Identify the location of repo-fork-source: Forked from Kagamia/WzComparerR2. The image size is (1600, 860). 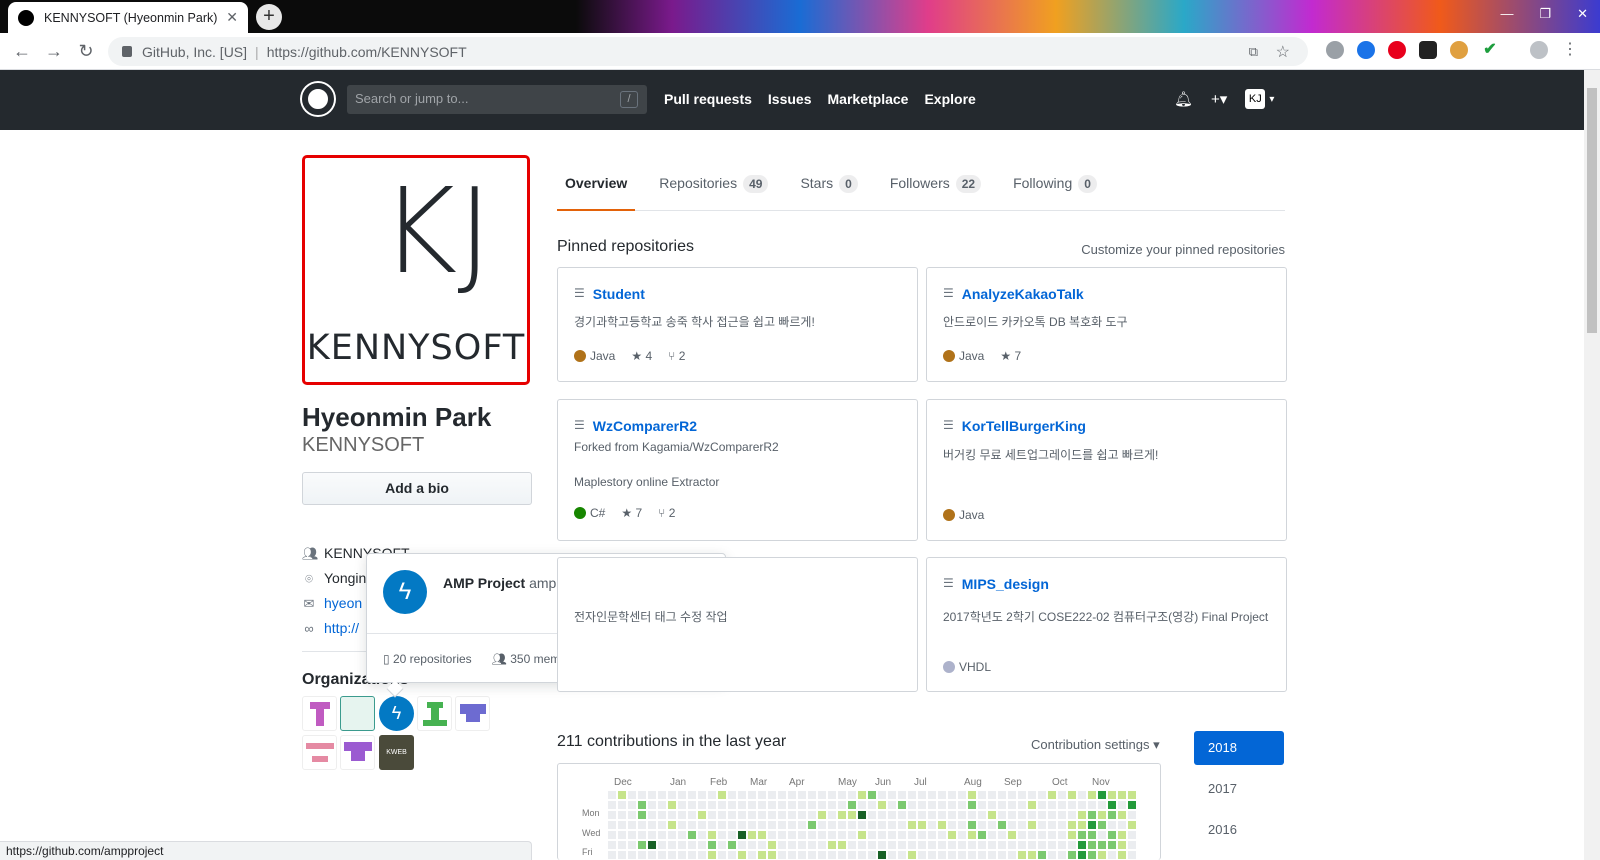
(676, 447).